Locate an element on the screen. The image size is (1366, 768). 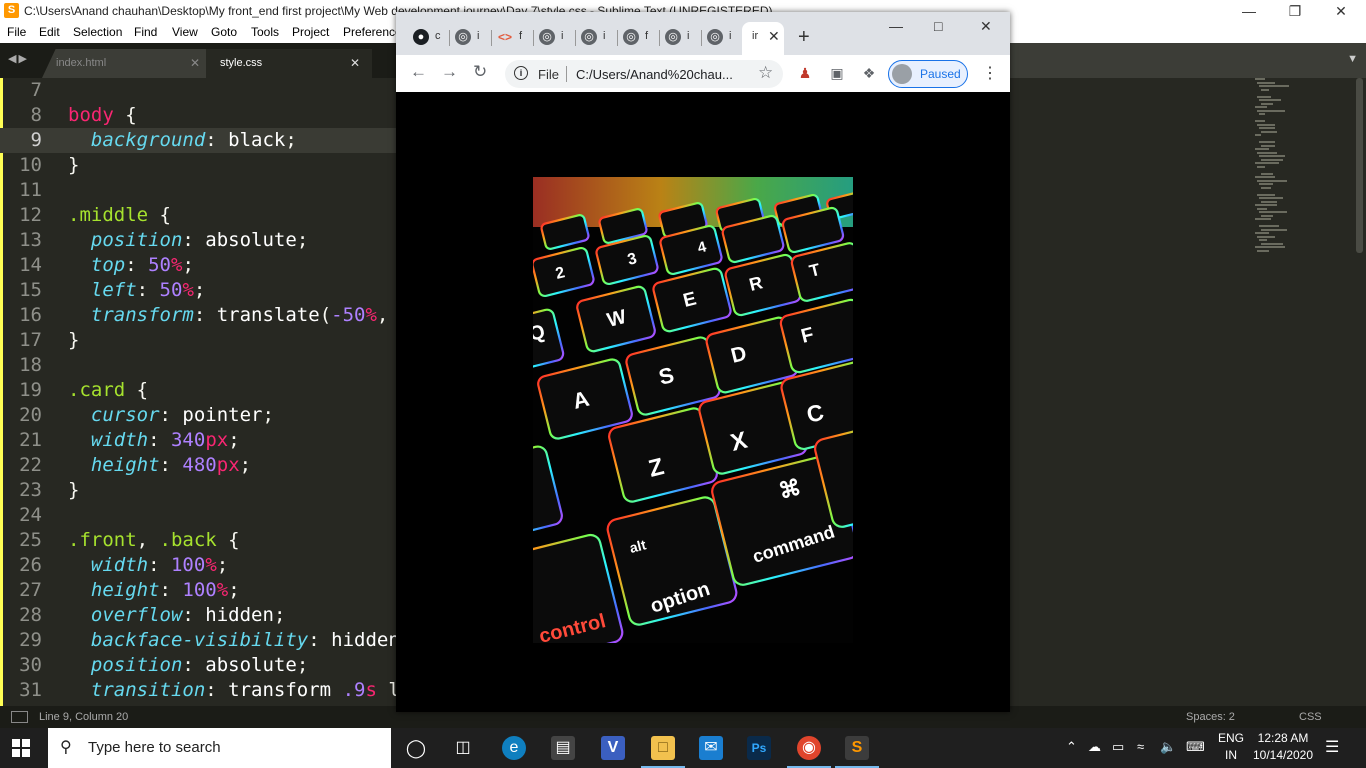
menu-edit: Edit is located at coordinates (49, 32).